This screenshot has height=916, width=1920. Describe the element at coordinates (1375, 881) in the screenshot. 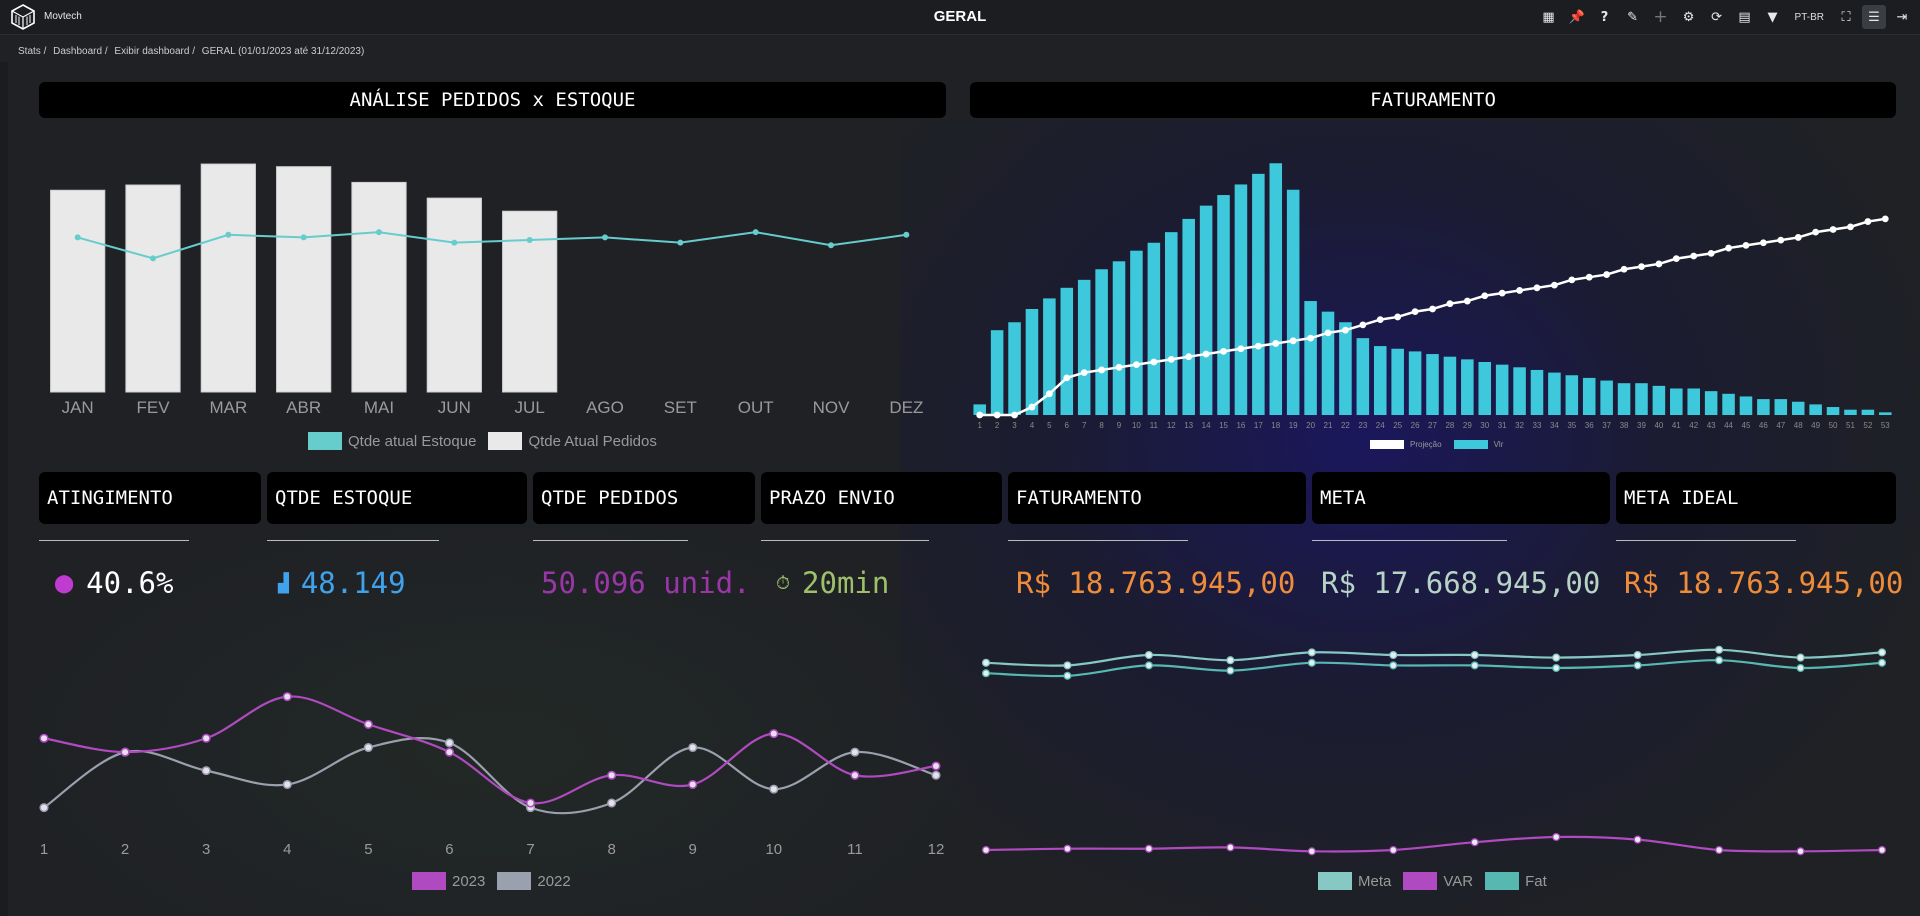

I see `legend-label-meta: Meta` at that location.